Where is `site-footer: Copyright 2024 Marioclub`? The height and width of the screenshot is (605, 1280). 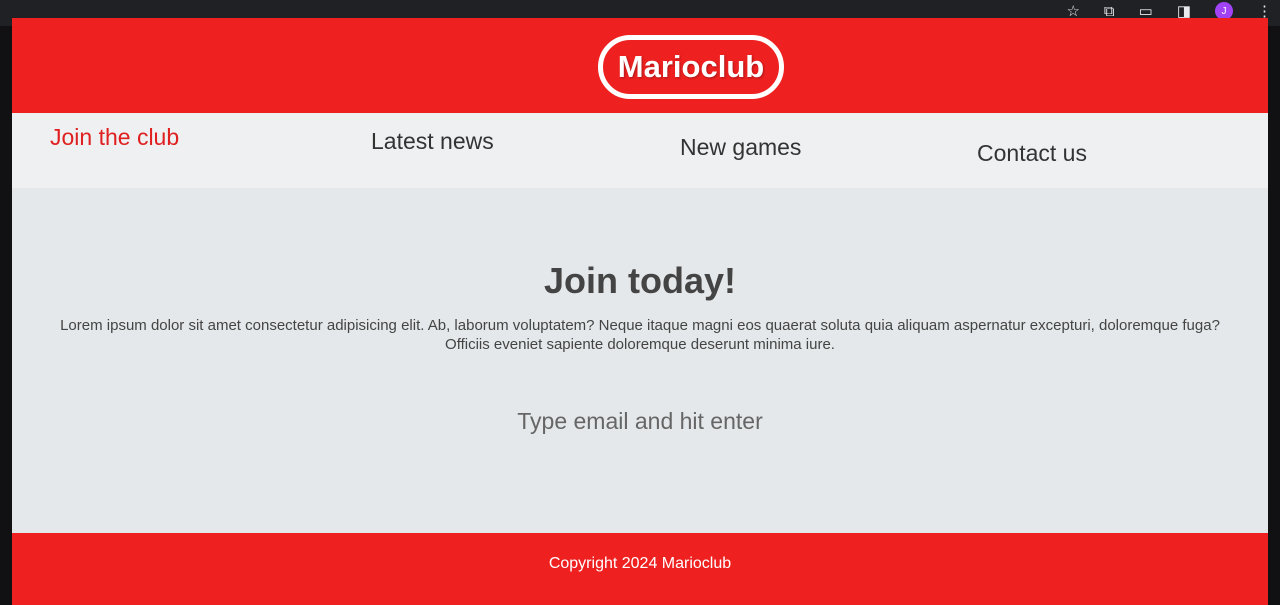
site-footer: Copyright 2024 Marioclub is located at coordinates (640, 569).